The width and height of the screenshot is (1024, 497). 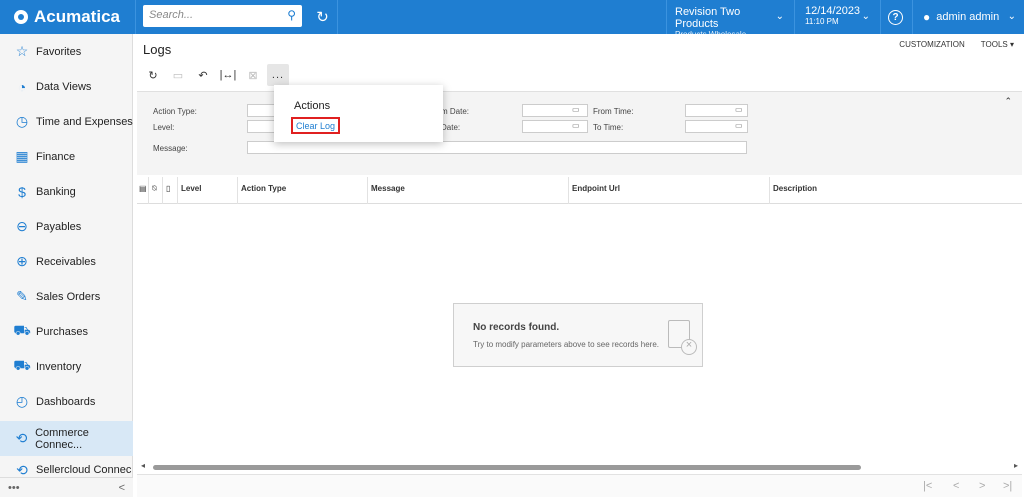 I want to click on business-date-selector: 12/14/2023 11:10 PM ⌄, so click(x=836, y=17).